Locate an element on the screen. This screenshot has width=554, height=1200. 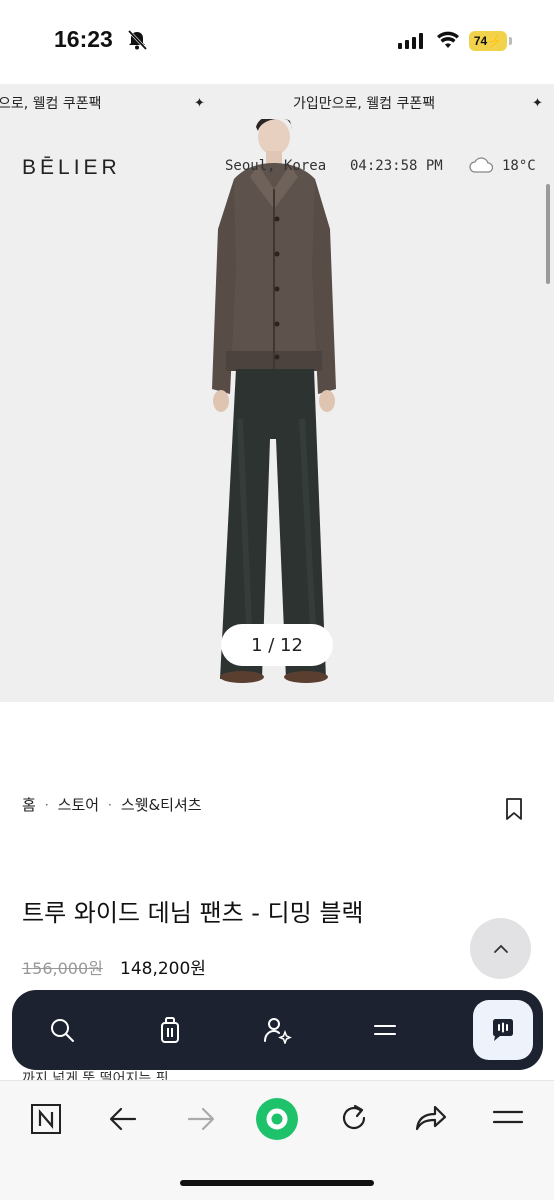
breadcrumb-home: 홈 is located at coordinates (29, 804).